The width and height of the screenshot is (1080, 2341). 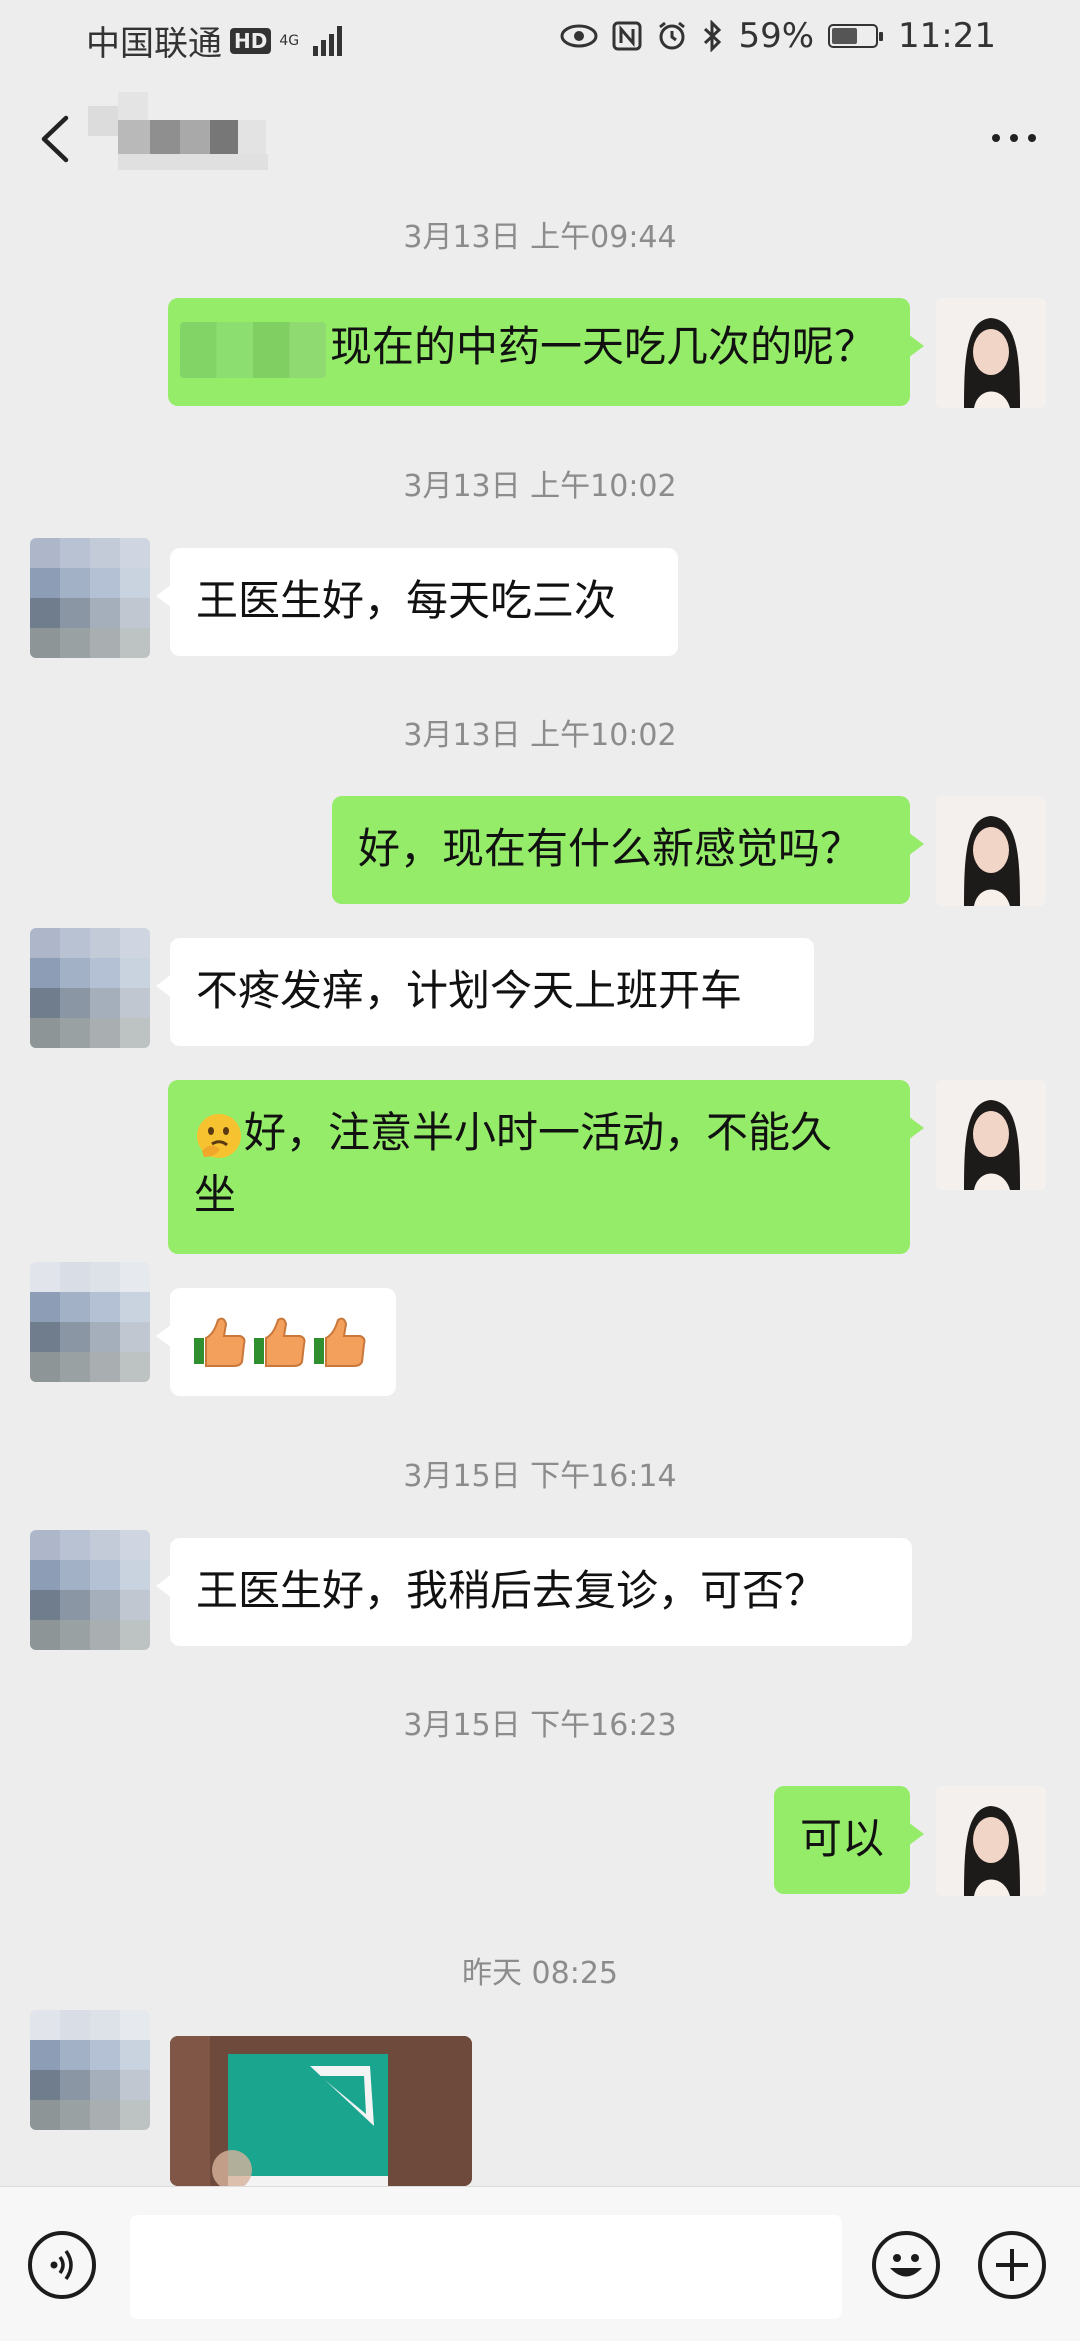 I want to click on photo-thumbnail, so click(x=321, y=2111).